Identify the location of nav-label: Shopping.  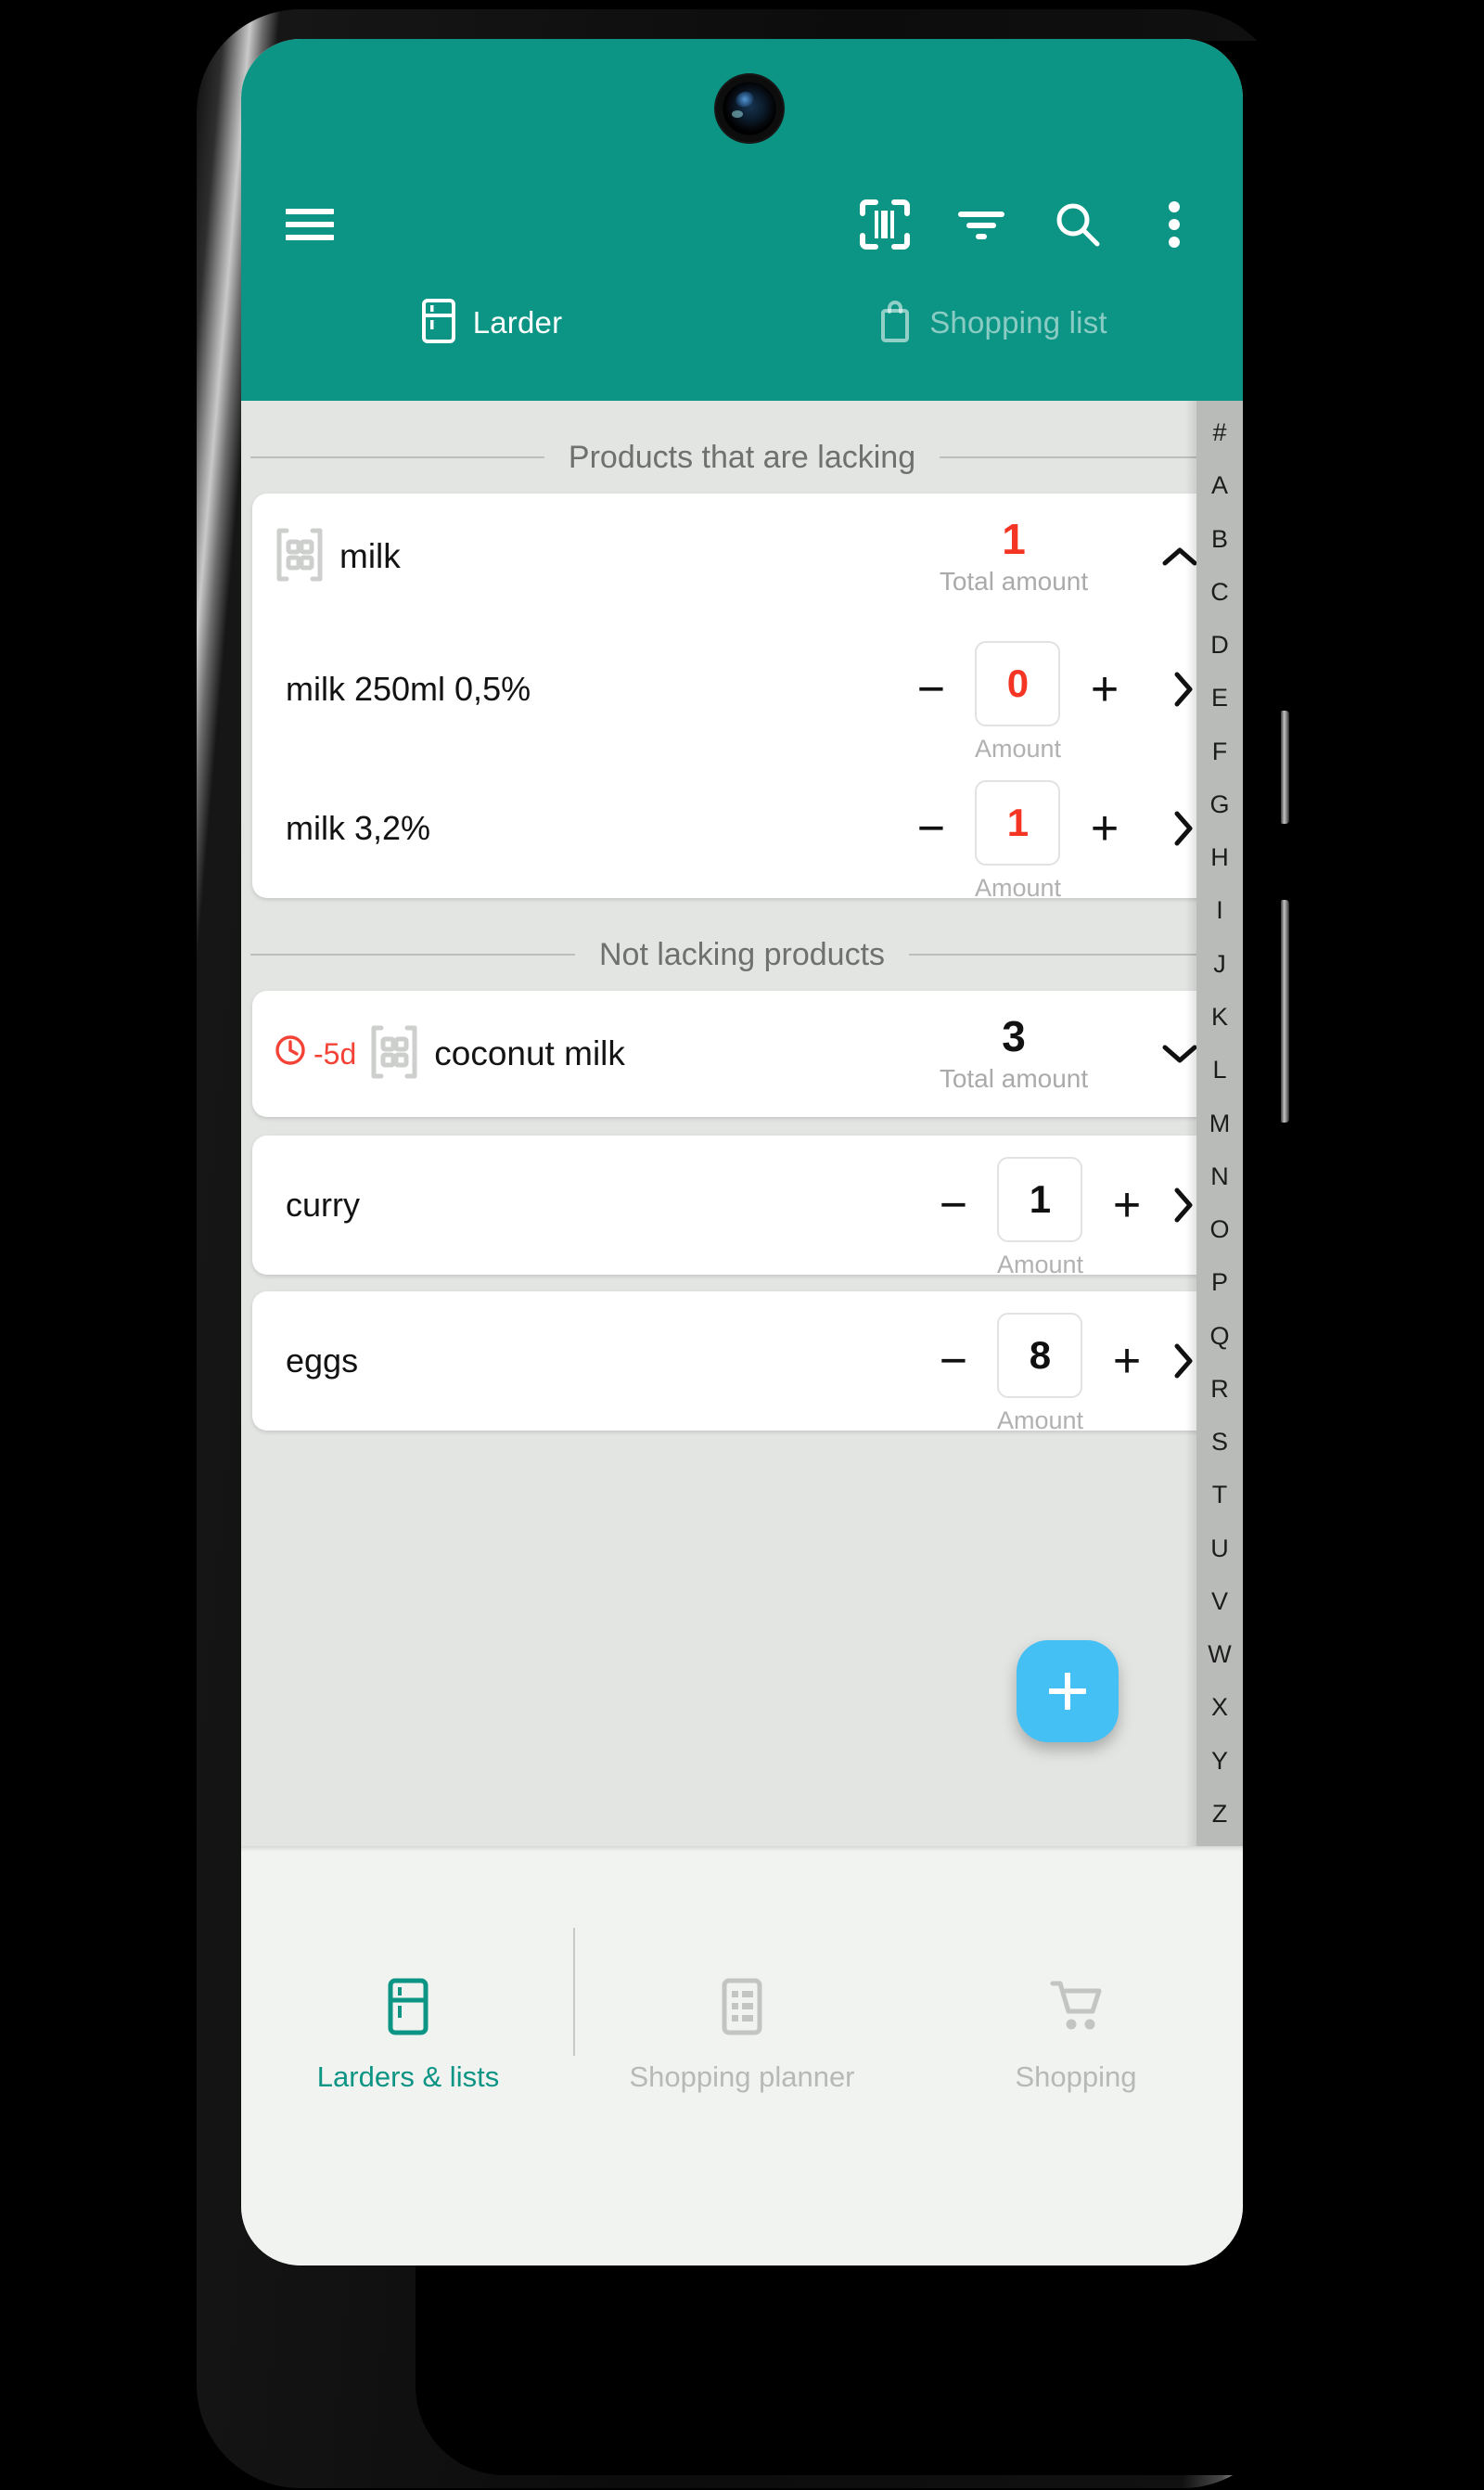
(1076, 2076).